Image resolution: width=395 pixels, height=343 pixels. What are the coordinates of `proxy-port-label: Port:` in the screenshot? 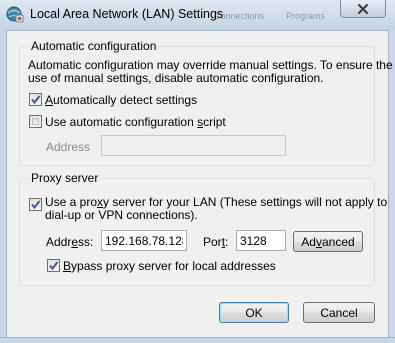 It's located at (216, 242).